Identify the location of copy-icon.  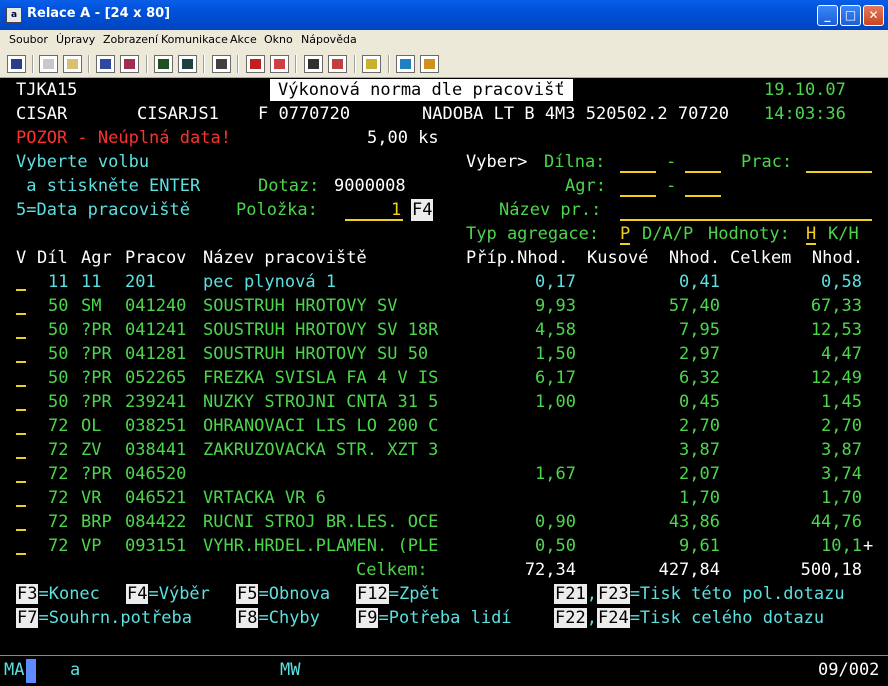
(48, 64).